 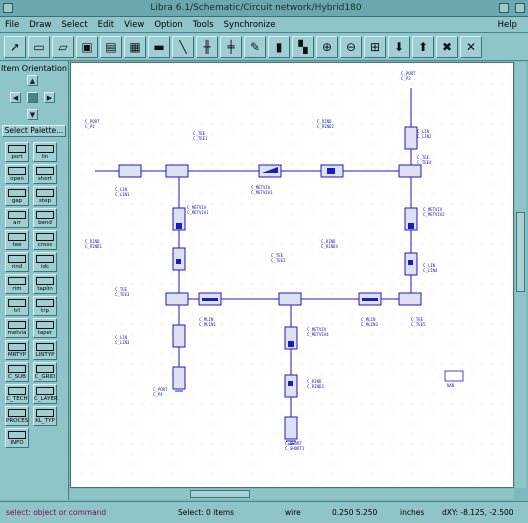 What do you see at coordinates (45, 333) in the screenshot?
I see `palette-item-label: taper` at bounding box center [45, 333].